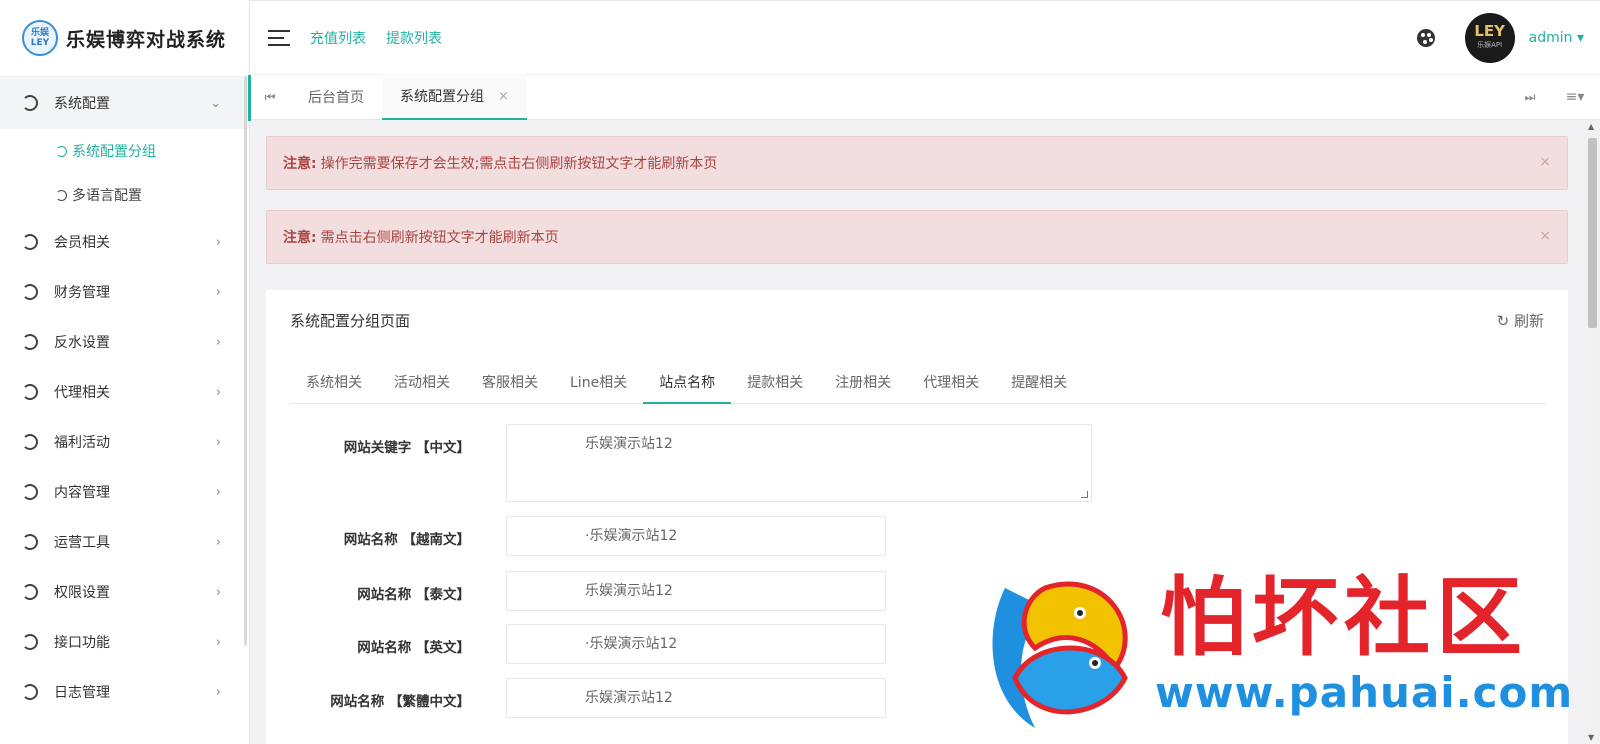 This screenshot has width=1600, height=744. I want to click on tab-strip: ⏮ 后台首页 系统配置分组 × ⏭ ≡▾, so click(924, 97).